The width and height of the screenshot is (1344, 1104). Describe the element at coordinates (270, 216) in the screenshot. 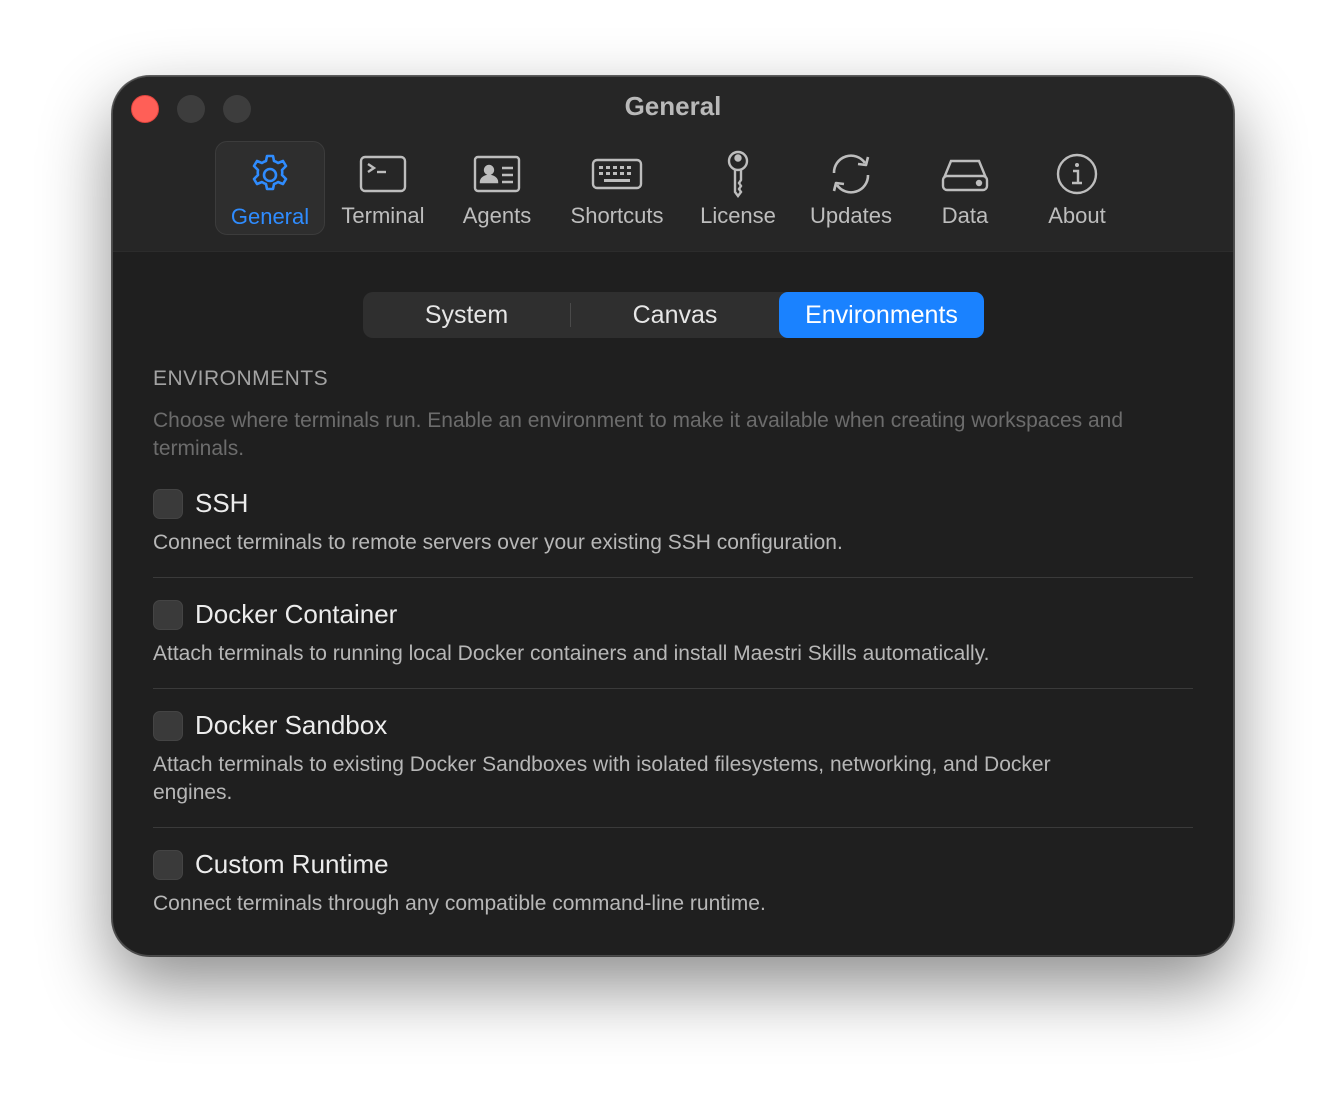

I see `toolbar-label-general: General` at that location.